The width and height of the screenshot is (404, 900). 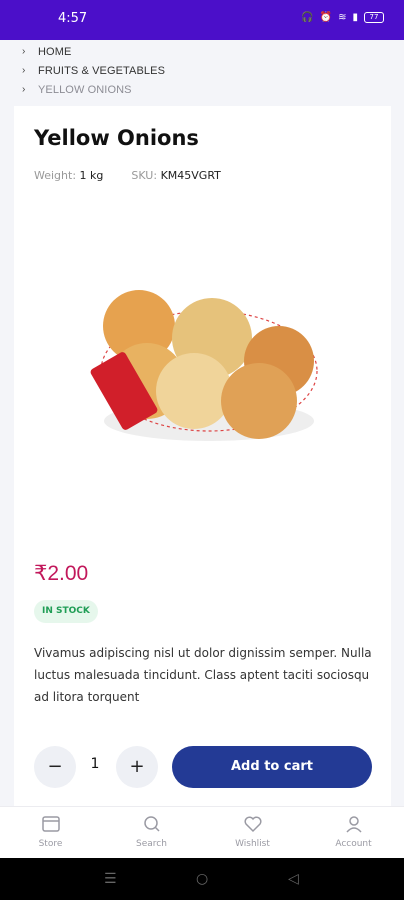 What do you see at coordinates (272, 767) in the screenshot?
I see `add-to-cart-button: Add to cart` at bounding box center [272, 767].